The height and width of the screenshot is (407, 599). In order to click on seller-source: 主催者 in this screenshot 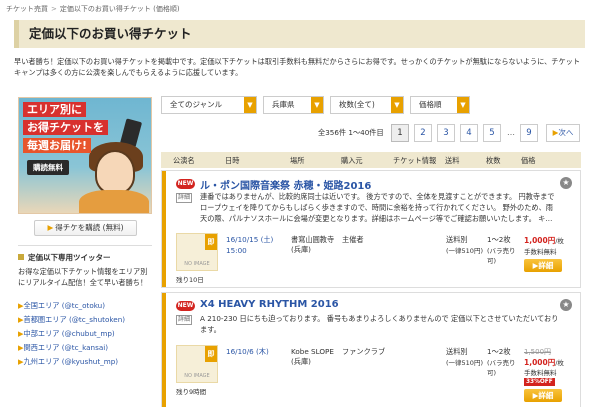, I will do `click(353, 239)`.